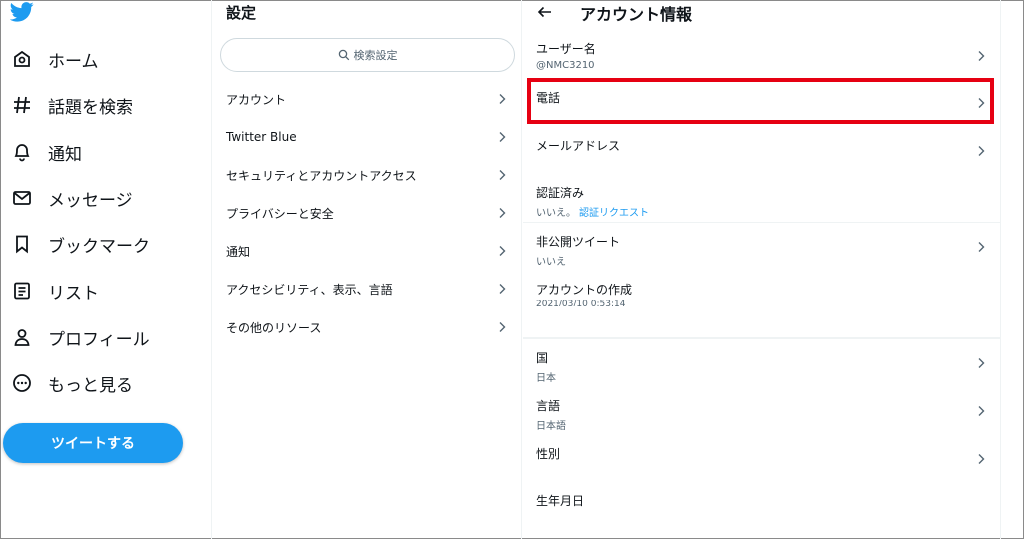 The height and width of the screenshot is (539, 1024). I want to click on settings-item-notifications: 通知, so click(367, 251).